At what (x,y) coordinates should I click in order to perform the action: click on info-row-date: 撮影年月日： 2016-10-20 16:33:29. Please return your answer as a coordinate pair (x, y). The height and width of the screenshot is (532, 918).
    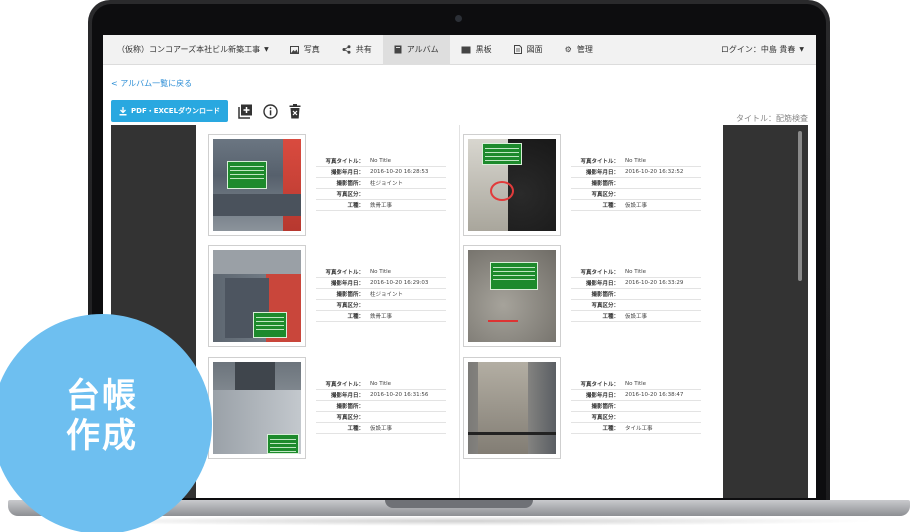
    Looking at the image, I should click on (636, 283).